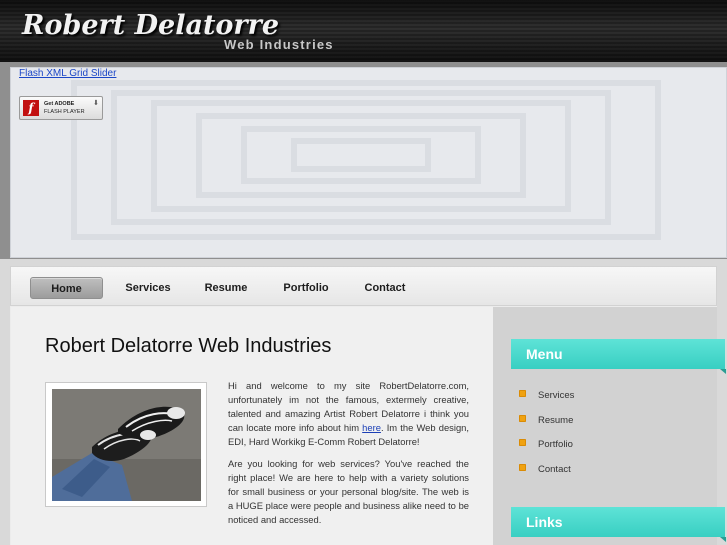 The height and width of the screenshot is (545, 727). Describe the element at coordinates (385, 288) in the screenshot. I see `nav-contact: Contact` at that location.